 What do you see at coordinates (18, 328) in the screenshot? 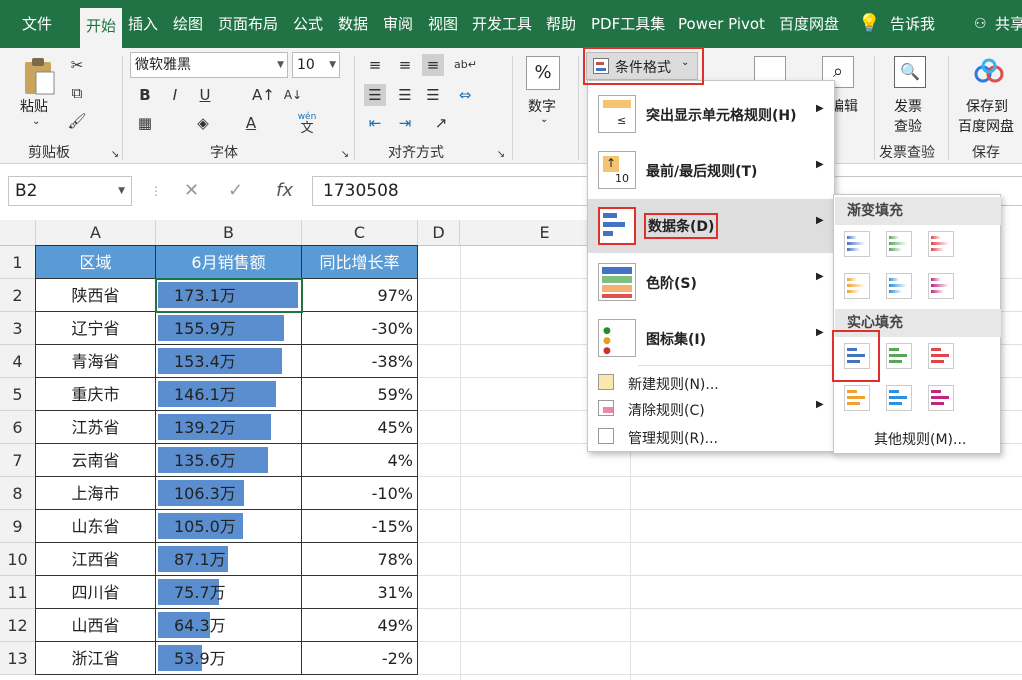
I see `row-header-3: 3` at bounding box center [18, 328].